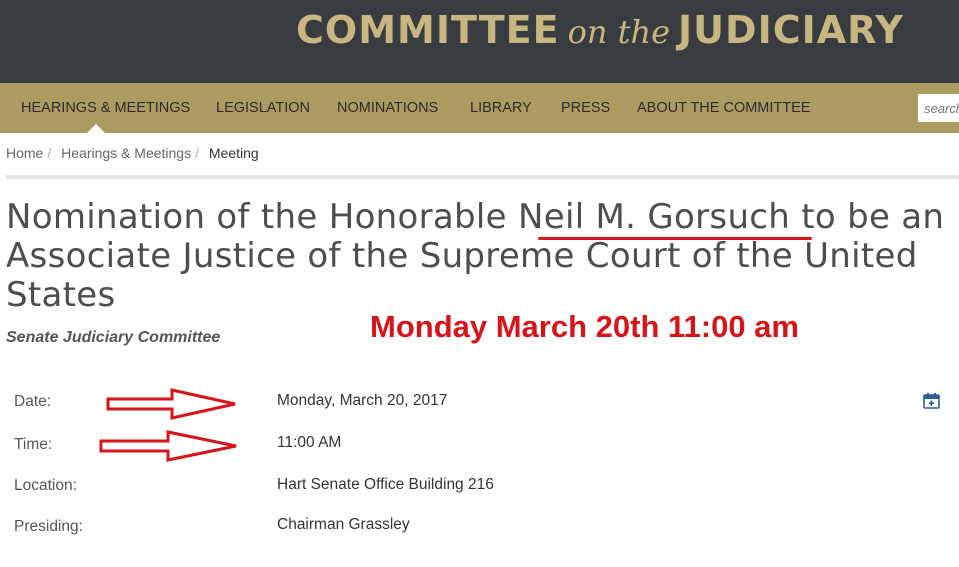 The height and width of the screenshot is (567, 959). I want to click on calendar-add-icon, so click(931, 400).